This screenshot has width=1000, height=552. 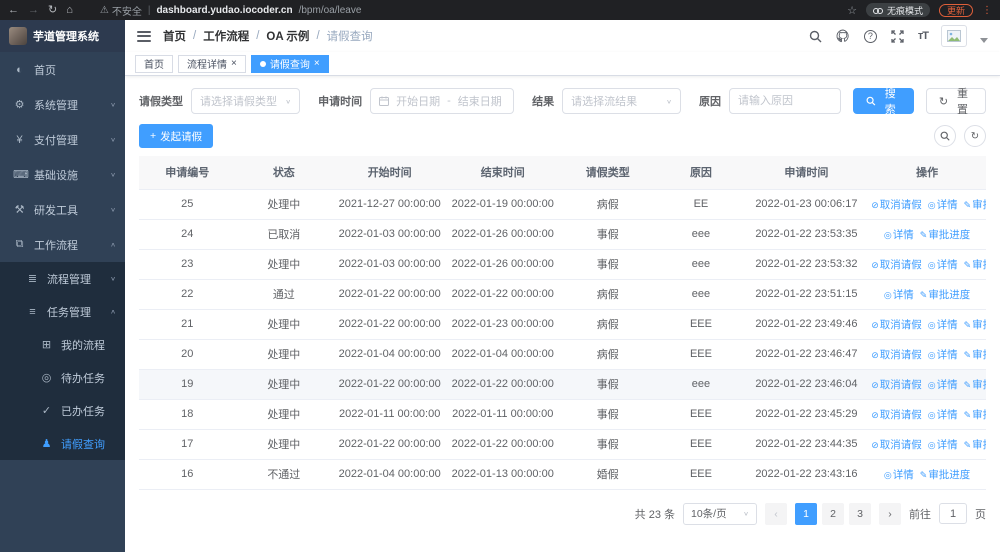 What do you see at coordinates (246, 101) in the screenshot?
I see `leave-type-select: 请选择请假类型 ∨` at bounding box center [246, 101].